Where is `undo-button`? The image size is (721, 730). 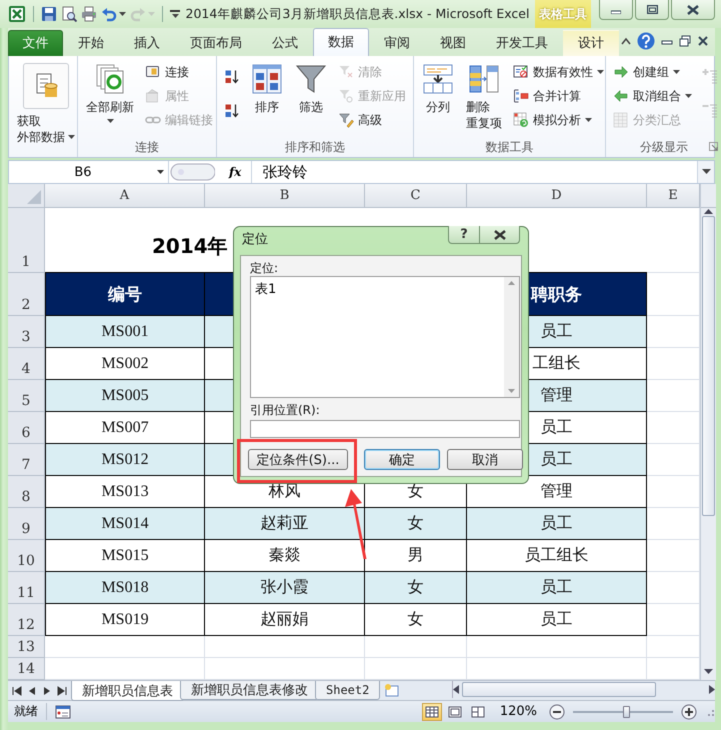
undo-button is located at coordinates (113, 14).